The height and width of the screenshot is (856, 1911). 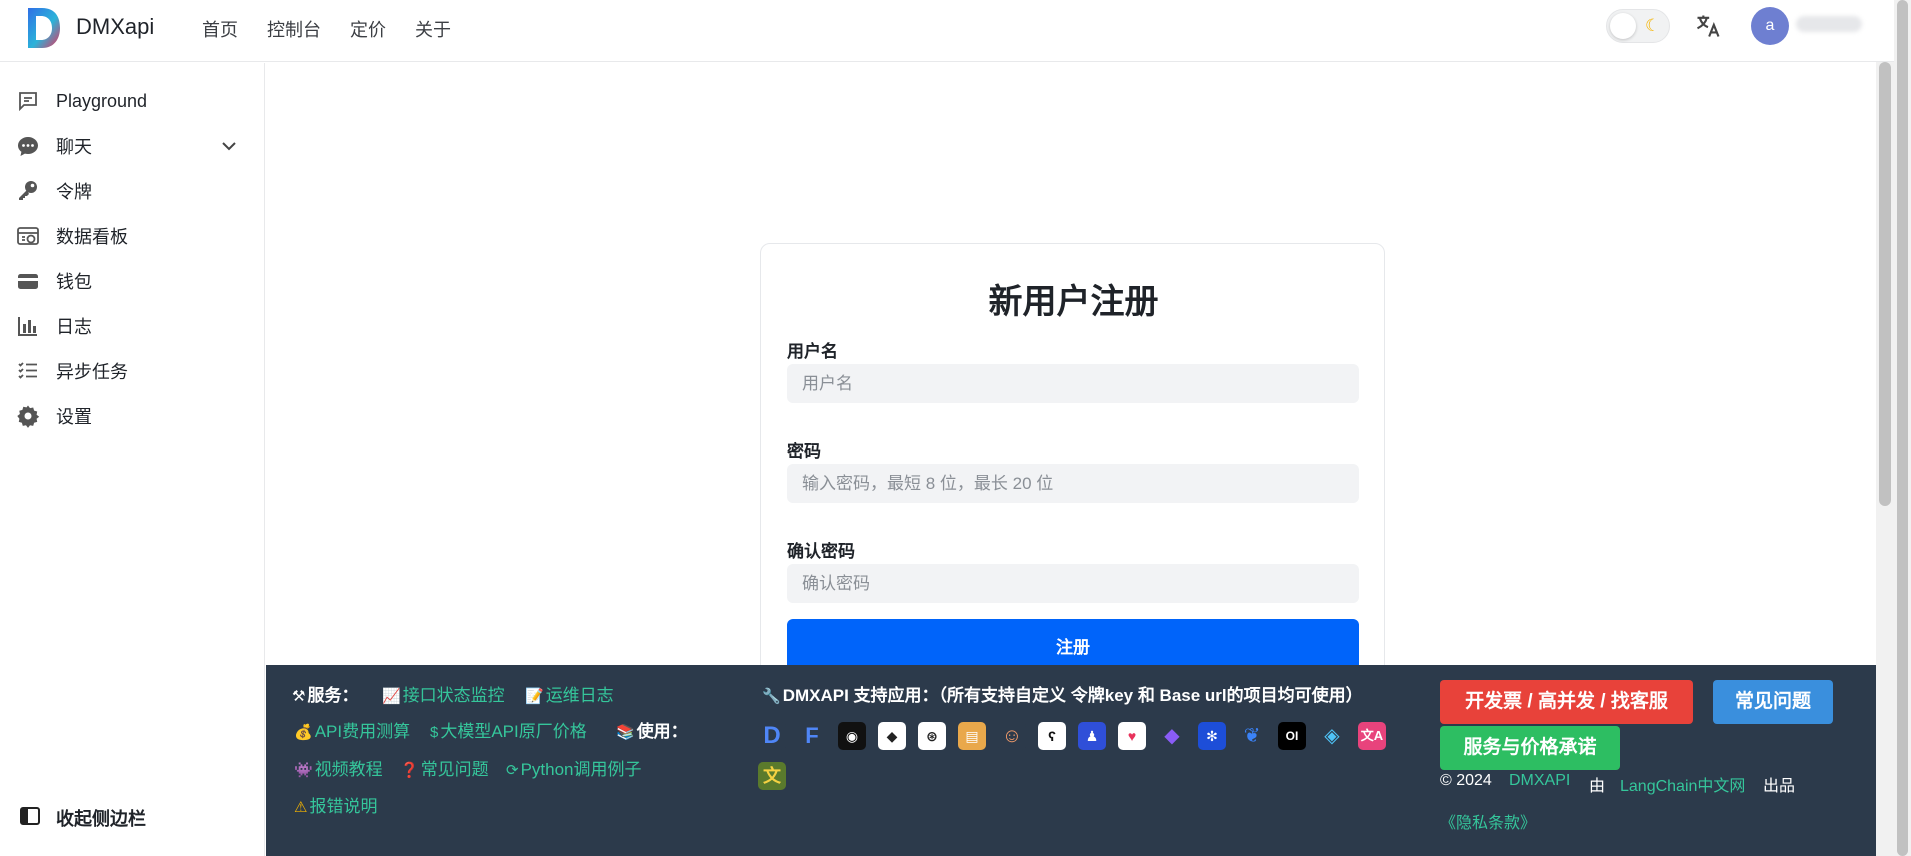 I want to click on by-text: 由, so click(x=1597, y=786).